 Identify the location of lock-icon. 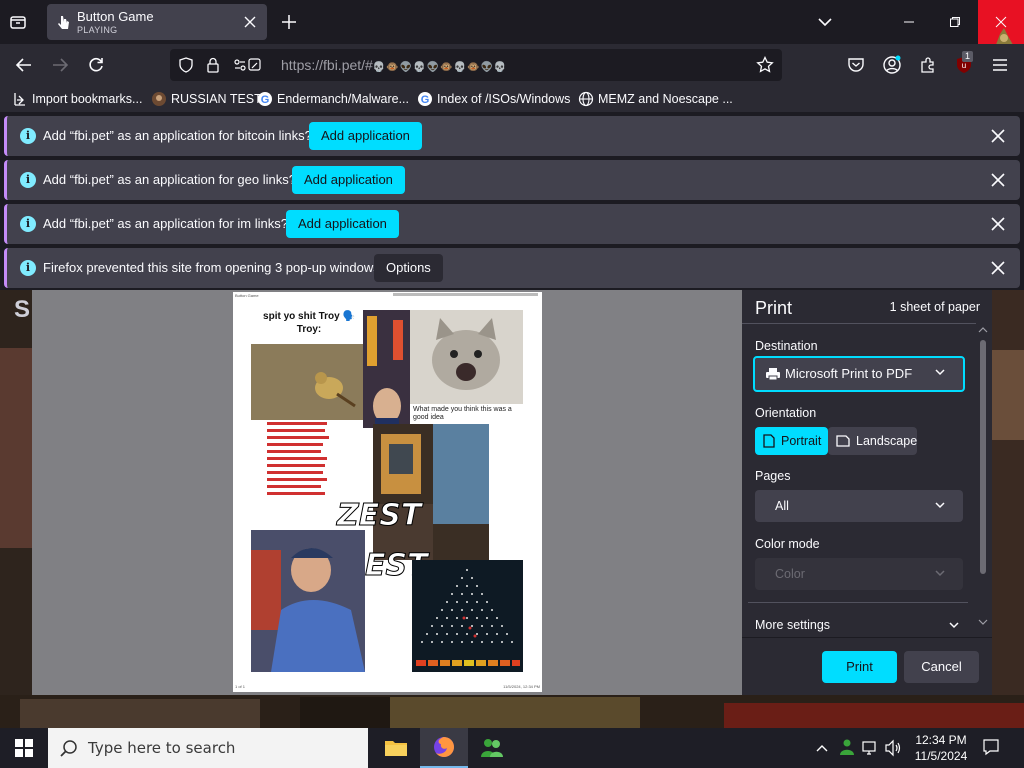
(213, 65).